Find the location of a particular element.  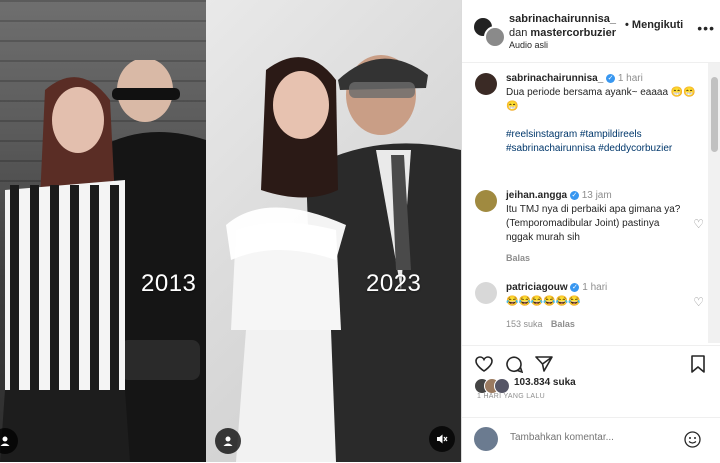

like-heart-icon is located at coordinates (484, 364).